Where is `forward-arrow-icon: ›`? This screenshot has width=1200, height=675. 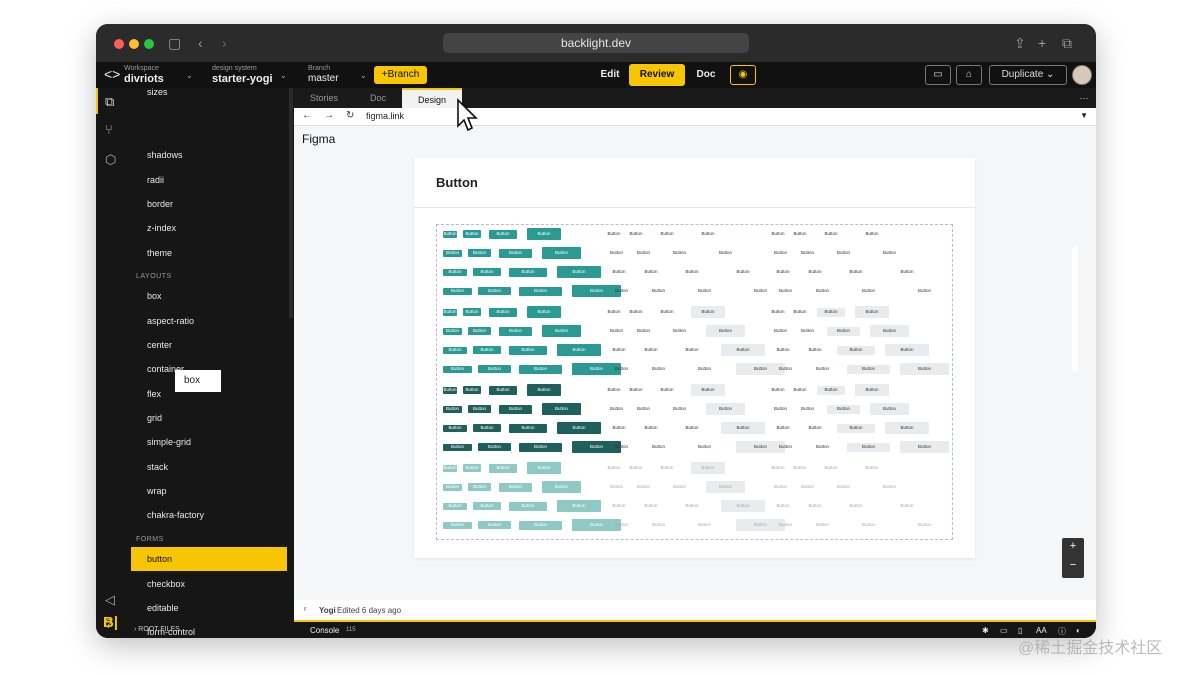 forward-arrow-icon: › is located at coordinates (224, 43).